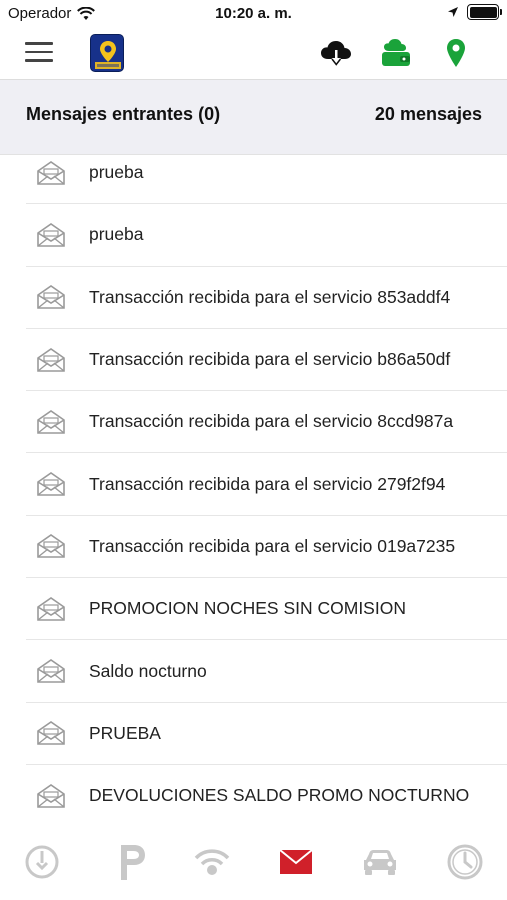 This screenshot has width=507, height=900. Describe the element at coordinates (428, 114) in the screenshot. I see `message-count: 20 mensajes` at that location.